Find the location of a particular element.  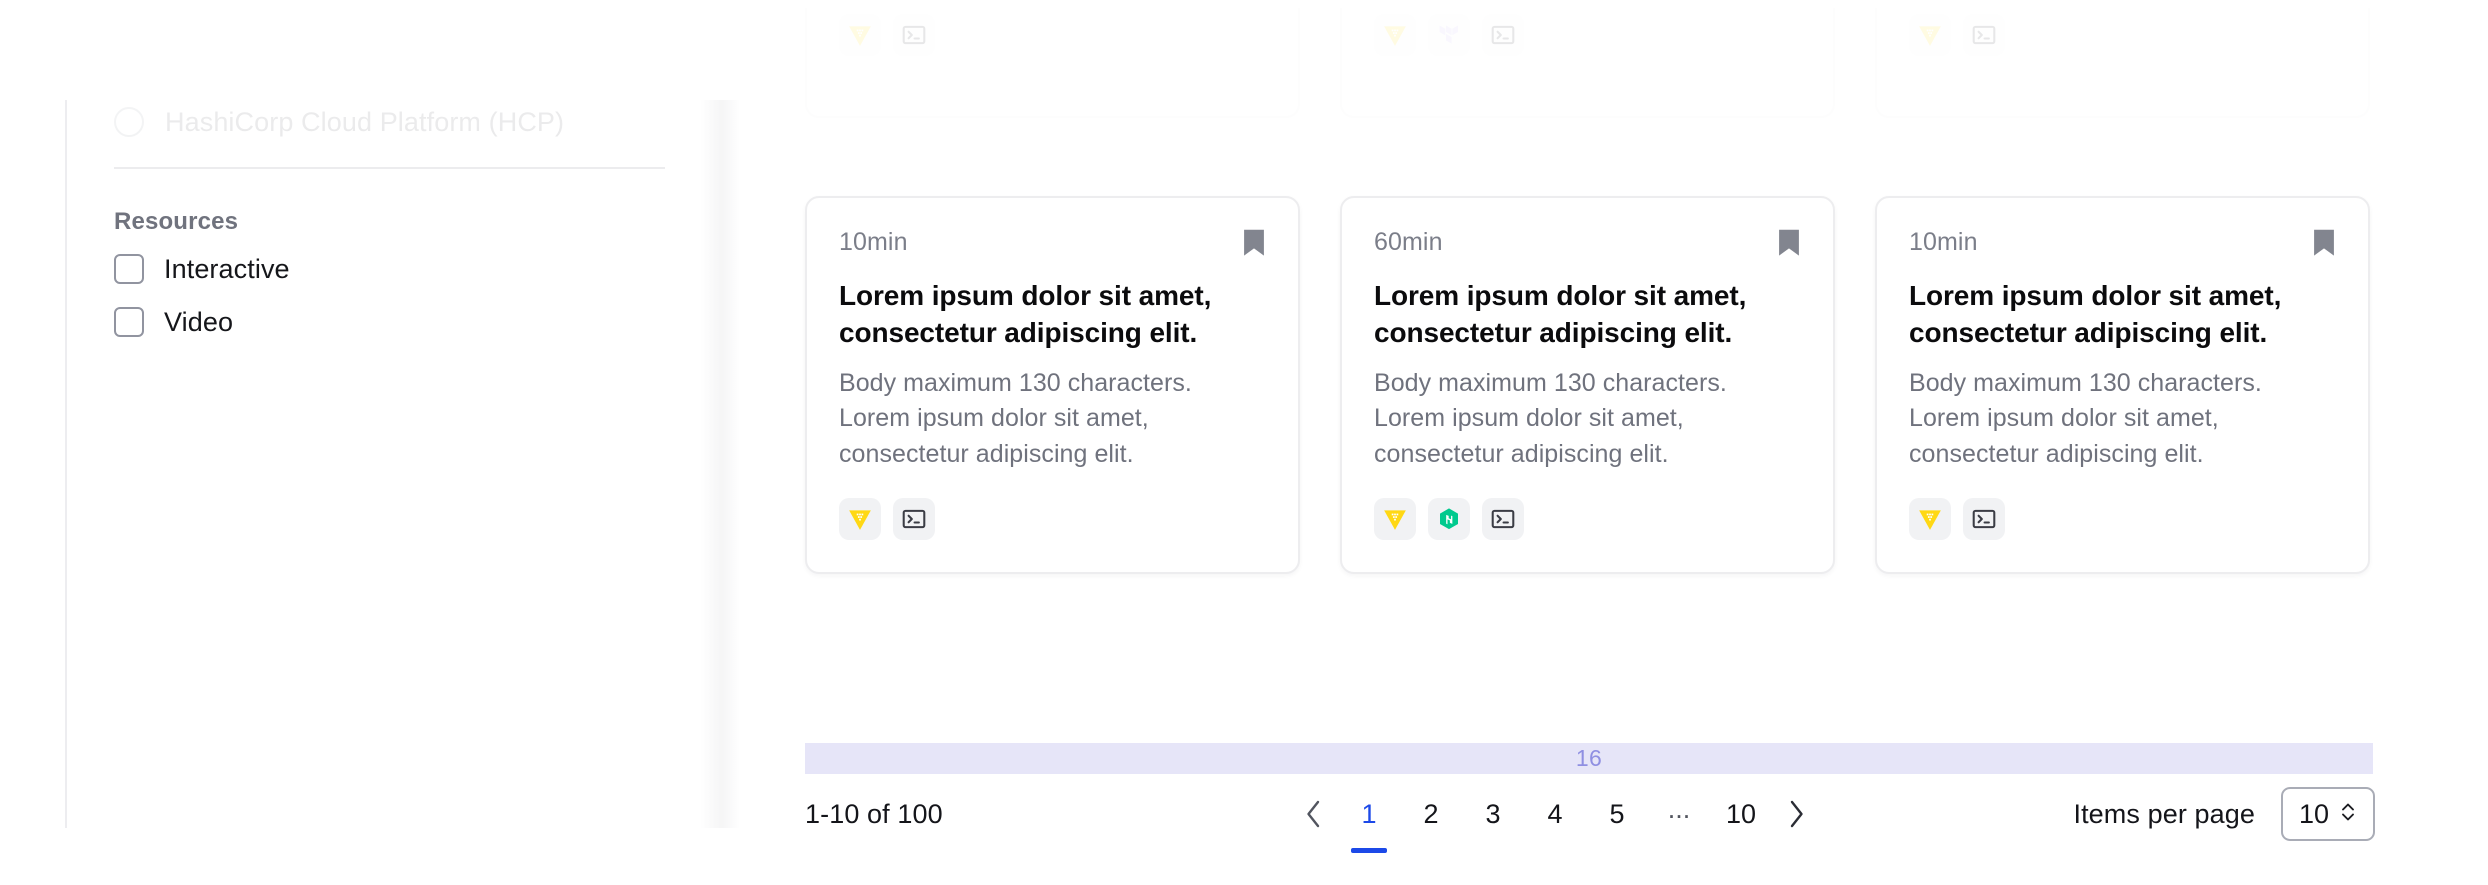

items-per-page-select: 10 is located at coordinates (2328, 814).